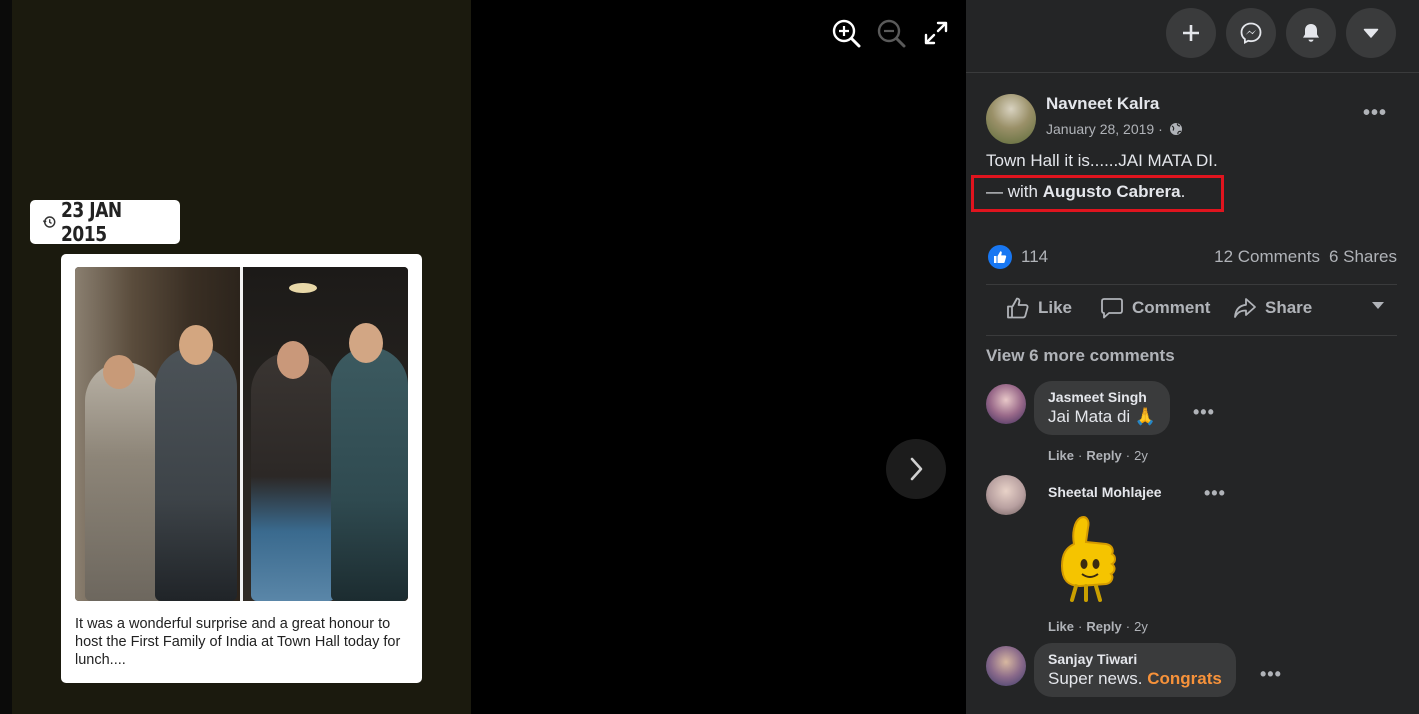  Describe the element at coordinates (325, 434) in the screenshot. I see `photo-right-half` at that location.